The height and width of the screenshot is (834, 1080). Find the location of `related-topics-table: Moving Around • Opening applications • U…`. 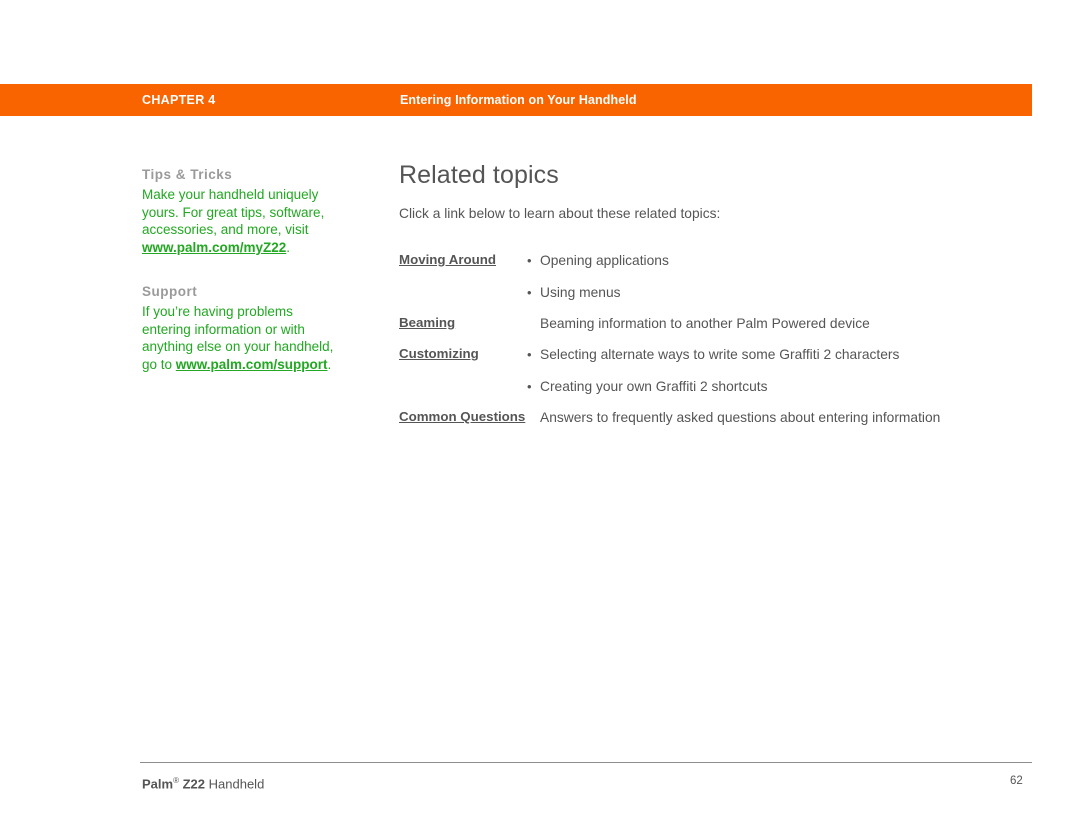

related-topics-table: Moving Around • Opening applications • U… is located at coordinates (699, 339).